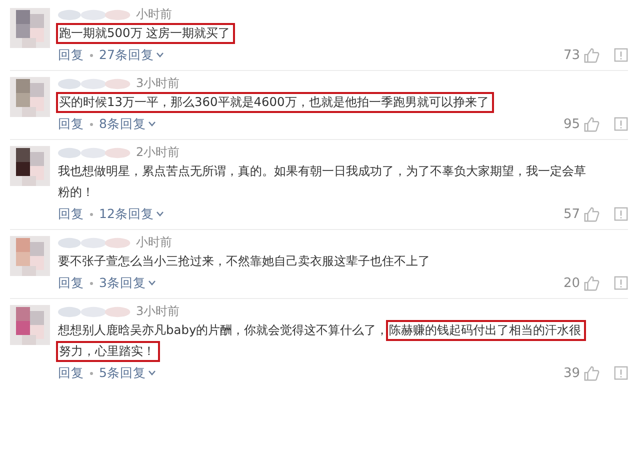  I want to click on comment-text: 陈赫赚的钱起码付出了相当的汗水很, so click(486, 330).